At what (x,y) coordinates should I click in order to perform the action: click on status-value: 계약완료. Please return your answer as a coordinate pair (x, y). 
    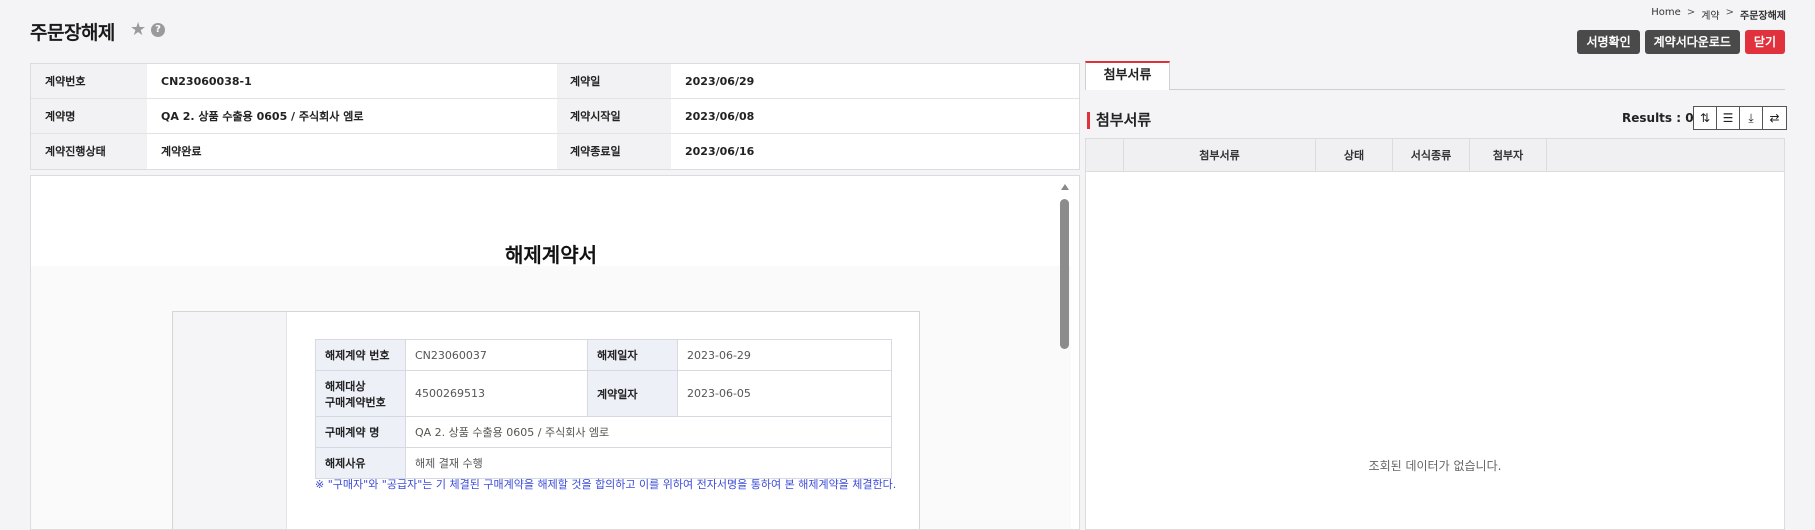
    Looking at the image, I should click on (181, 151).